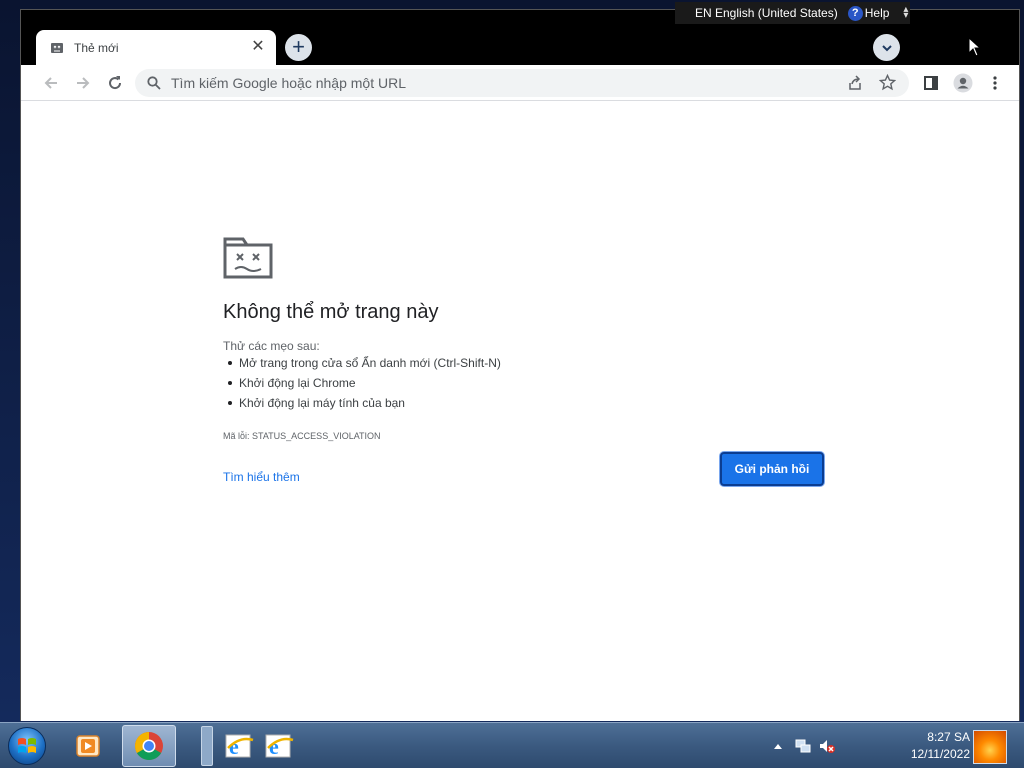 The width and height of the screenshot is (1024, 768). I want to click on scroll-handle, so click(207, 746).